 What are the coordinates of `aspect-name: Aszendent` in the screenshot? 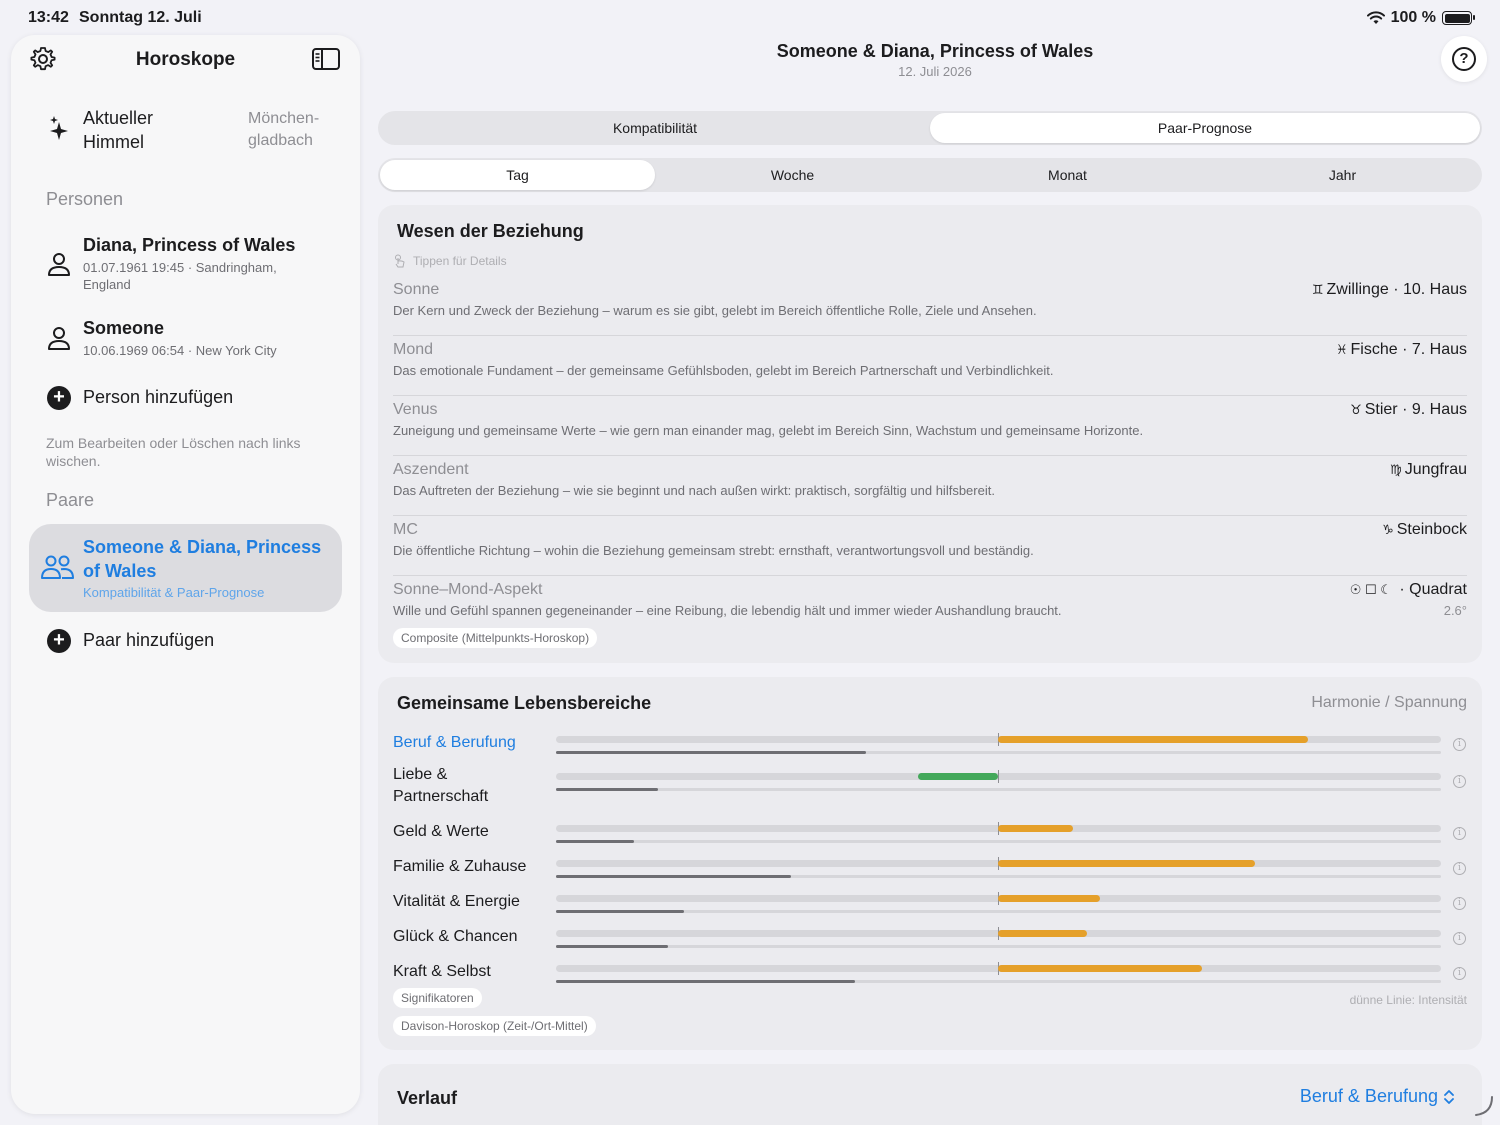 It's located at (431, 469).